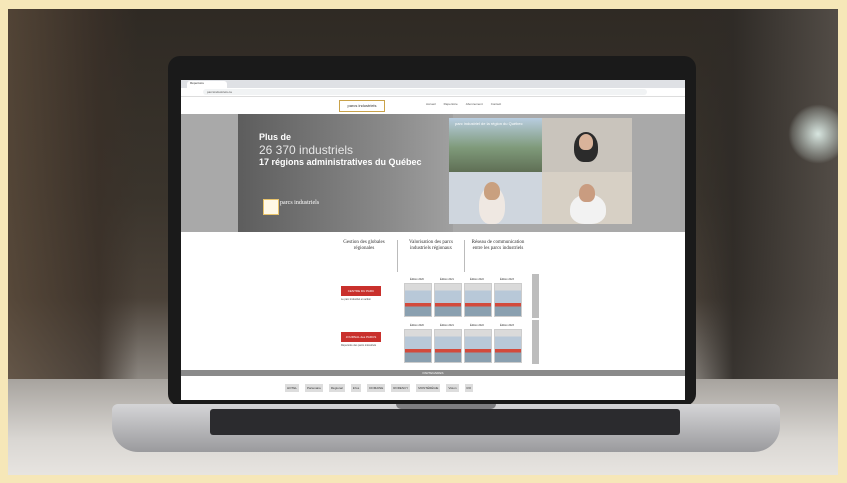  What do you see at coordinates (356, 299) in the screenshot?
I see `publication-subtitle: Le parc industriel en action` at bounding box center [356, 299].